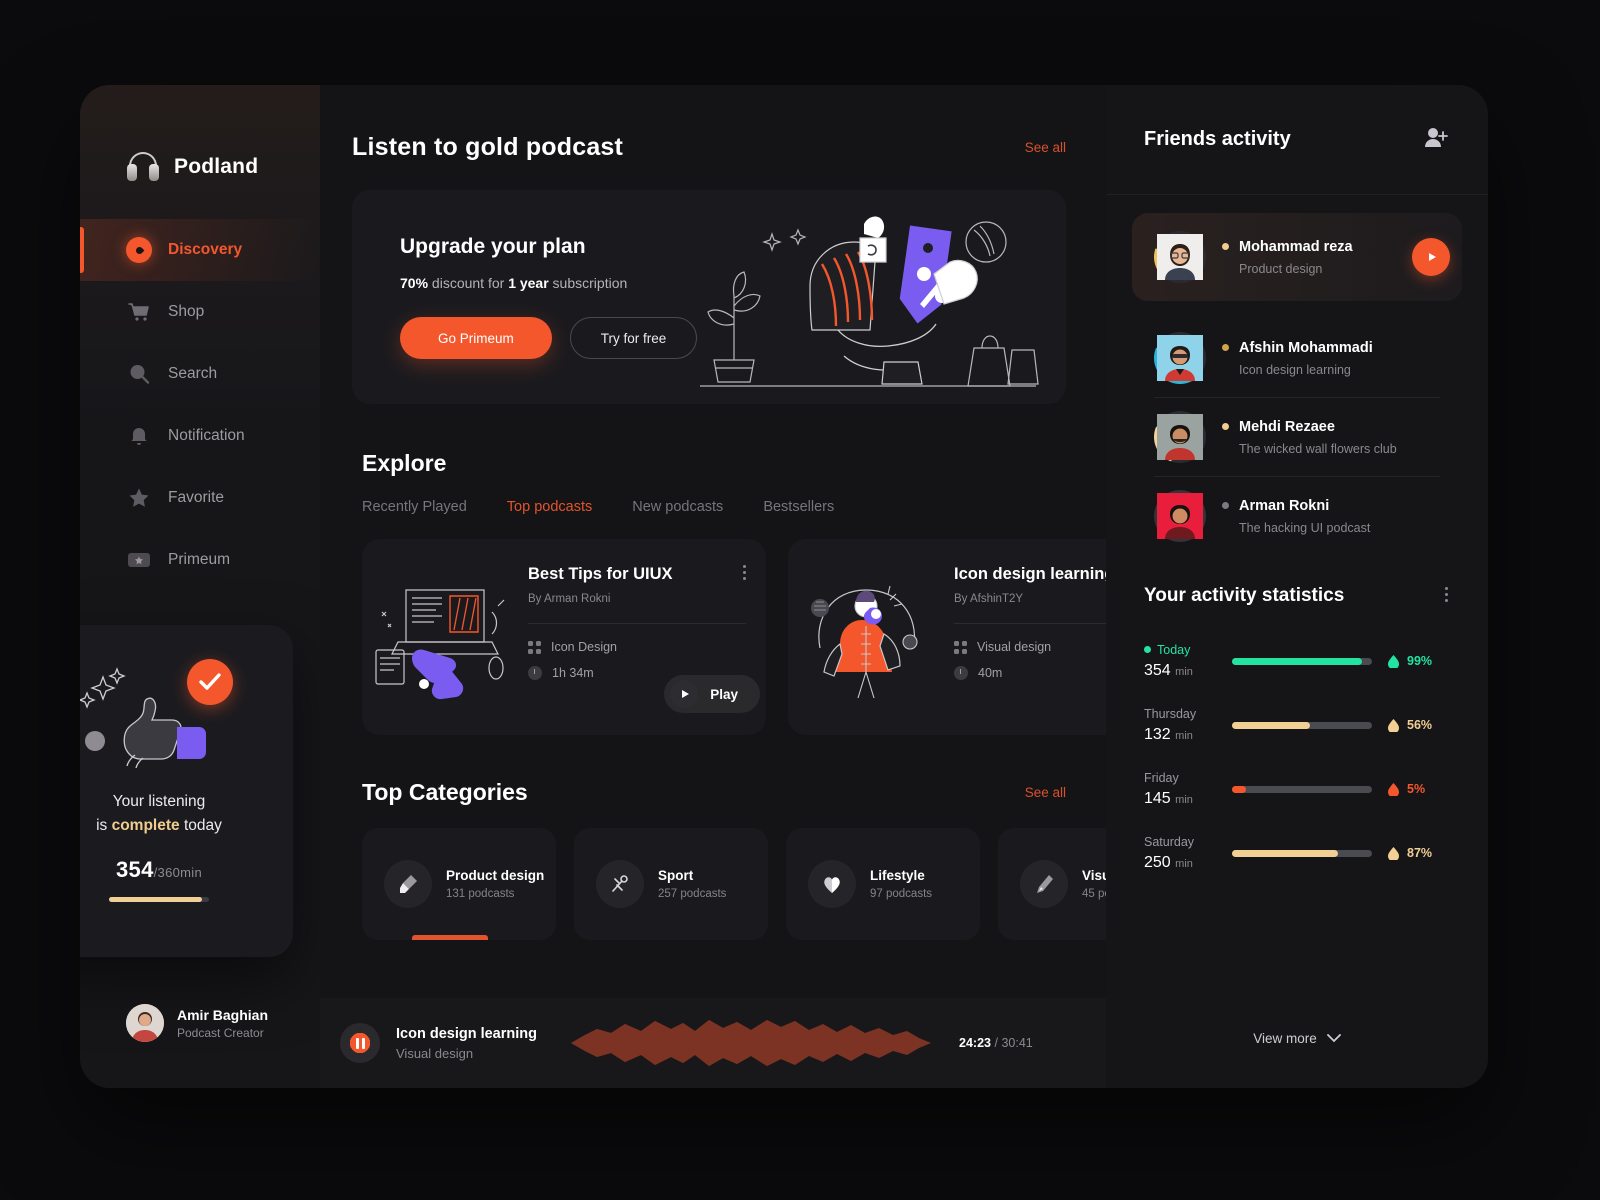 This screenshot has height=1200, width=1600. What do you see at coordinates (989, 599) in the screenshot?
I see `podcast-author: By AfshinT2Y` at bounding box center [989, 599].